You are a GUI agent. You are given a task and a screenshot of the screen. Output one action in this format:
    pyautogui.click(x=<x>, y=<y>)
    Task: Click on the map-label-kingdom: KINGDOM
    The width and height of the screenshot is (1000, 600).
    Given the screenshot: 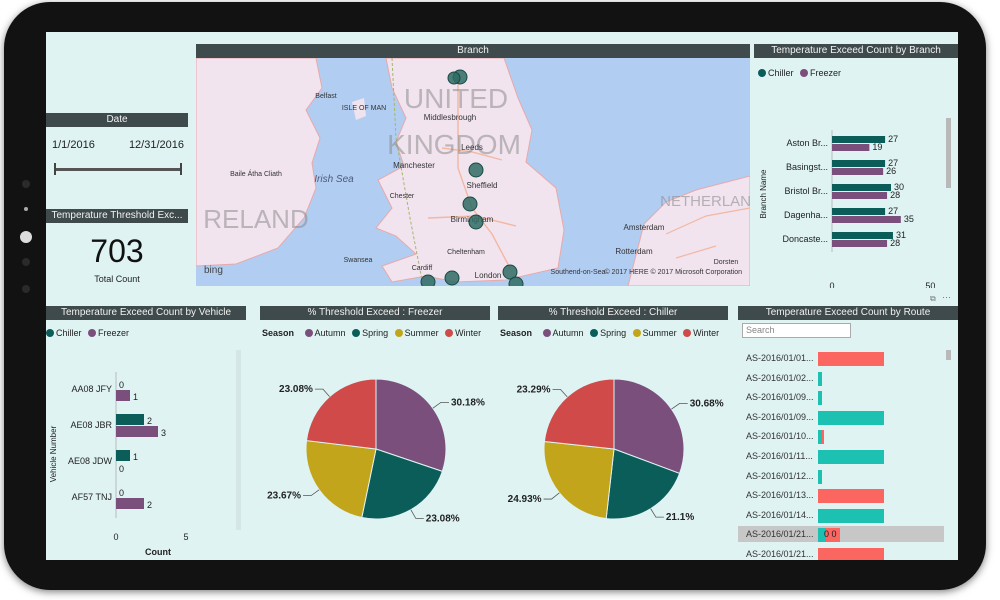 What is the action you would take?
    pyautogui.click(x=454, y=144)
    